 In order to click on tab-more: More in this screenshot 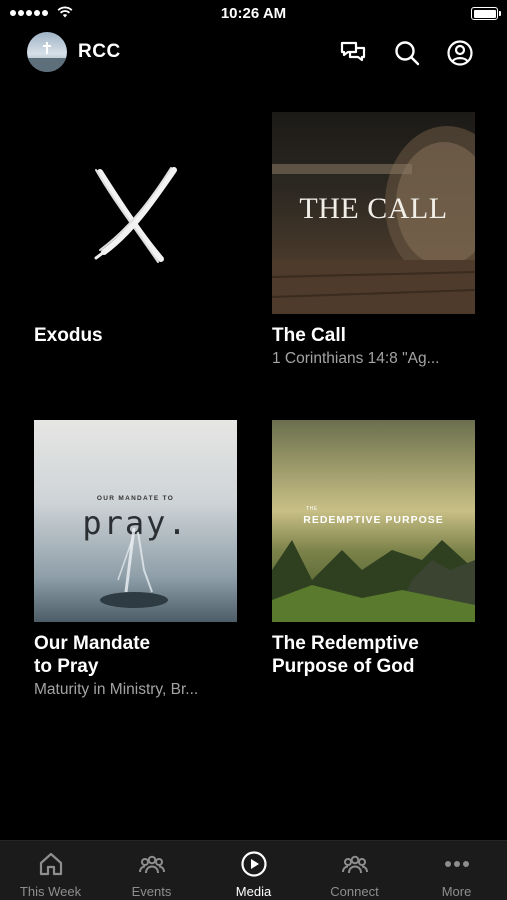, I will do `click(456, 870)`.